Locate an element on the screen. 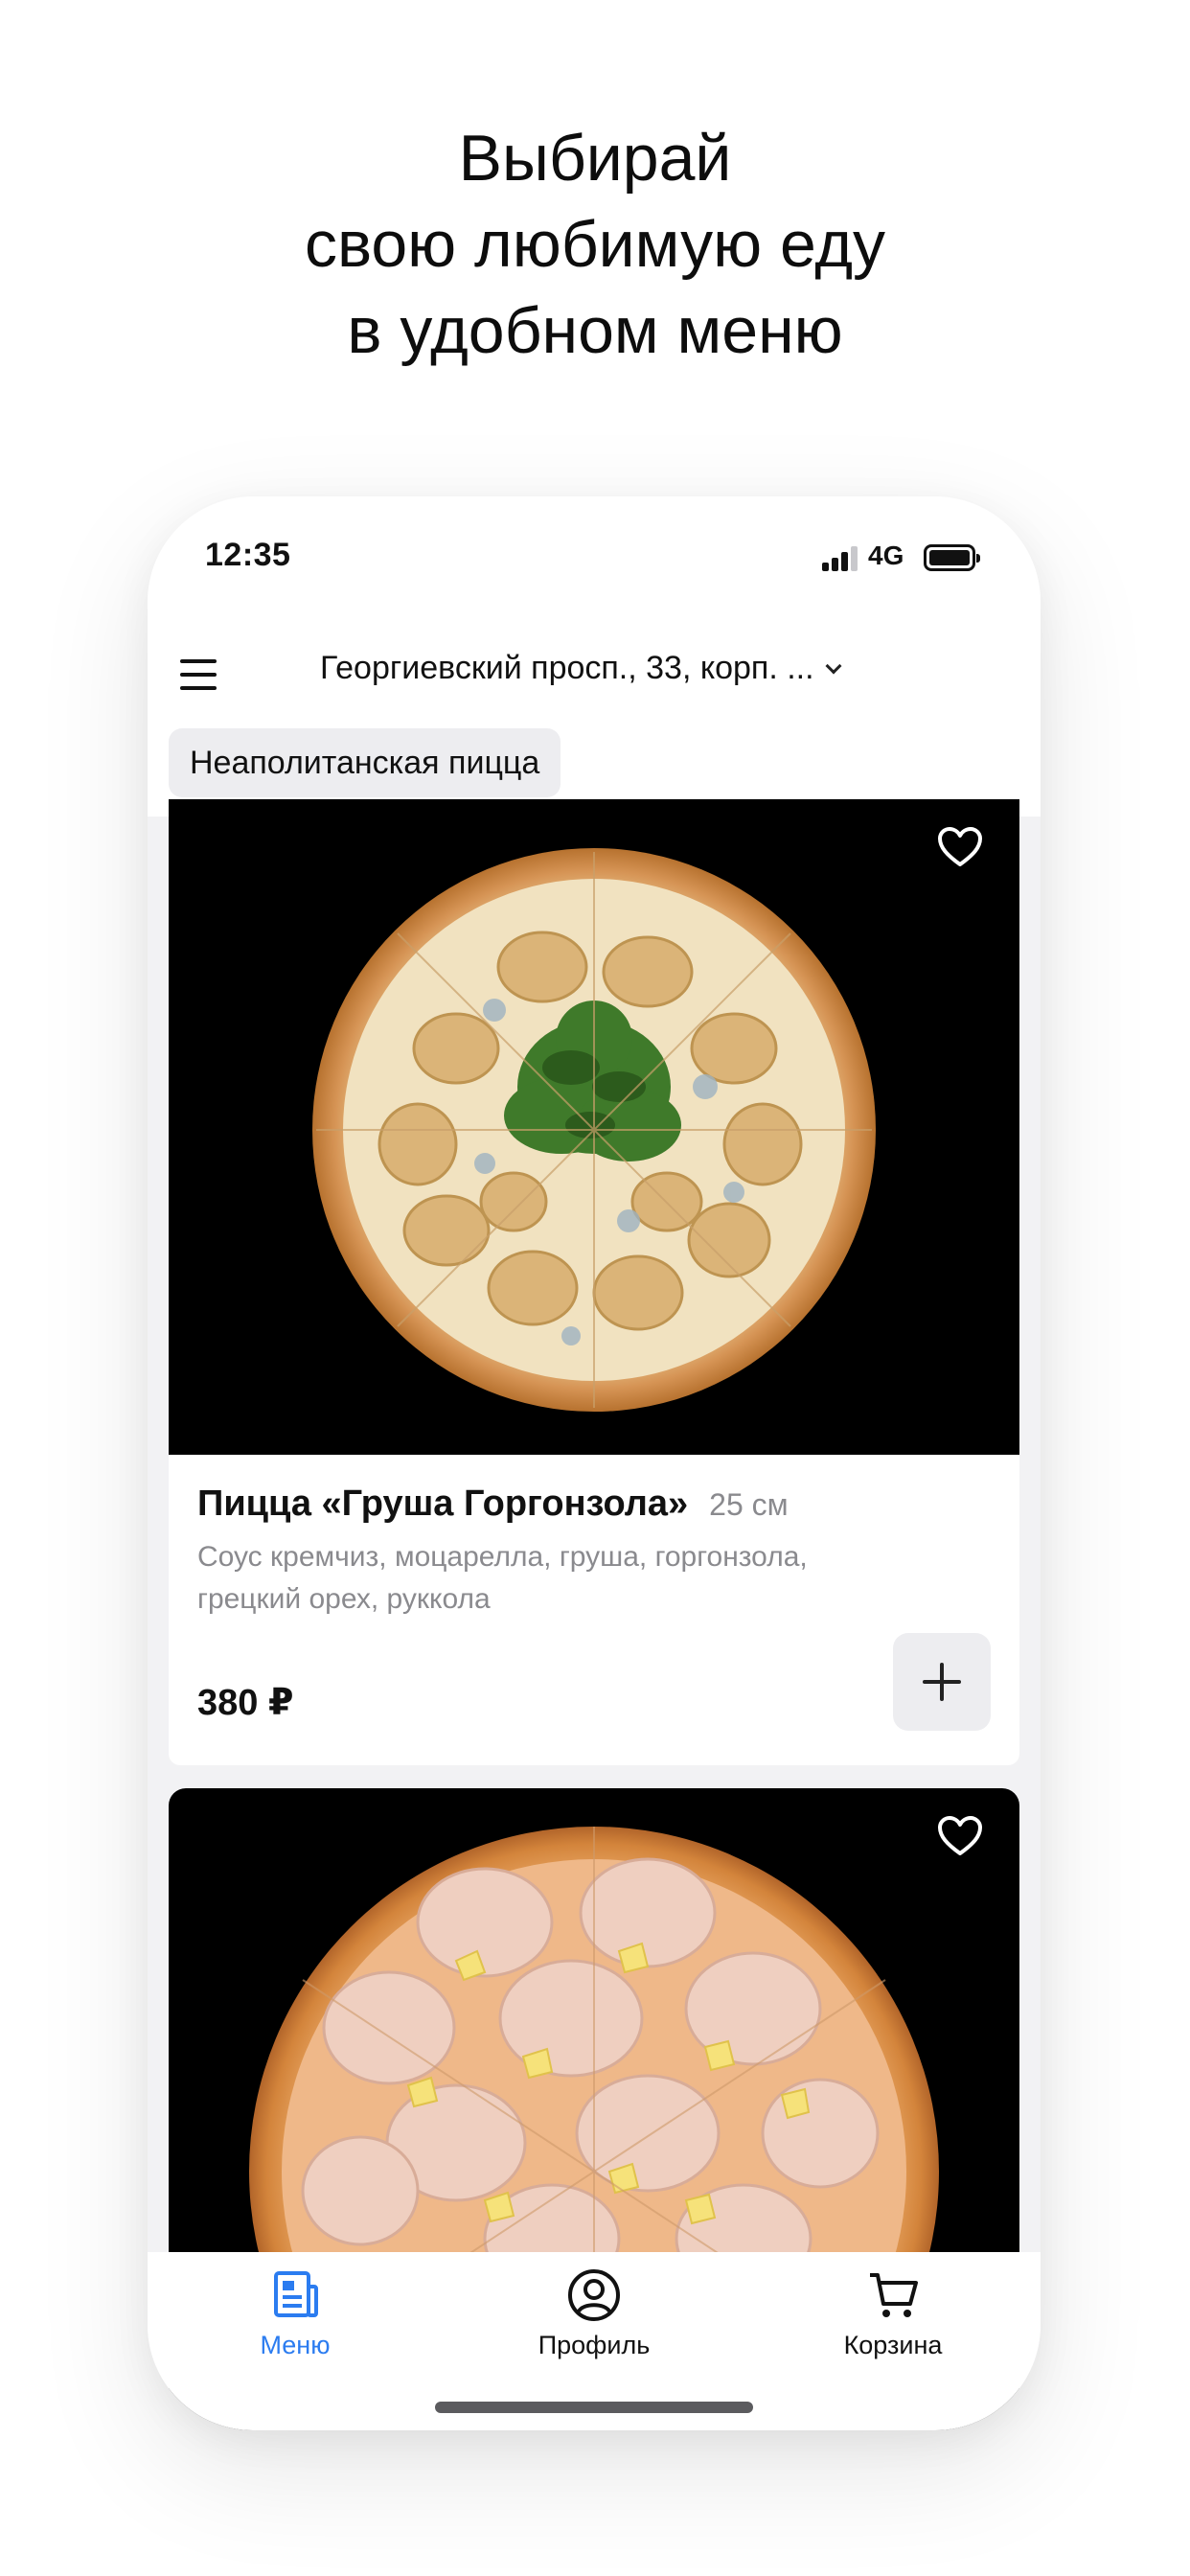 The height and width of the screenshot is (2576, 1190). menu-icon is located at coordinates (296, 2294).